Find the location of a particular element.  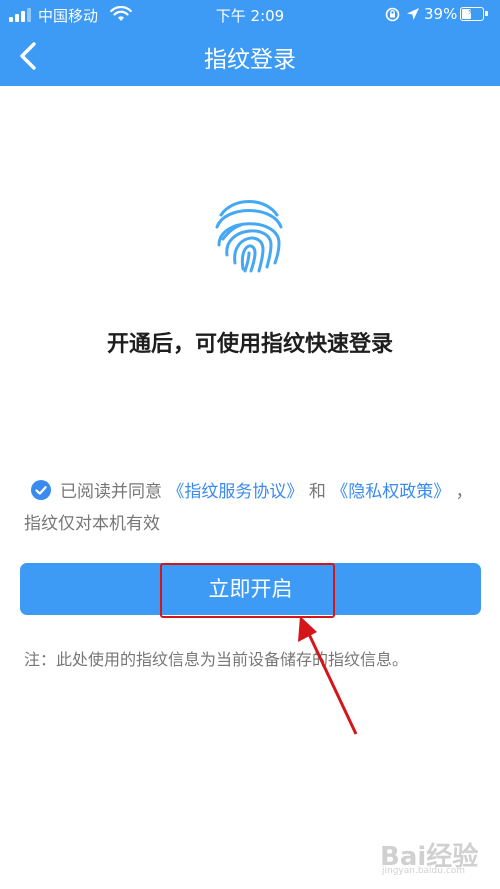

fingerprint-service-agreement-link: 《指纹服务协议》 is located at coordinates (235, 492).